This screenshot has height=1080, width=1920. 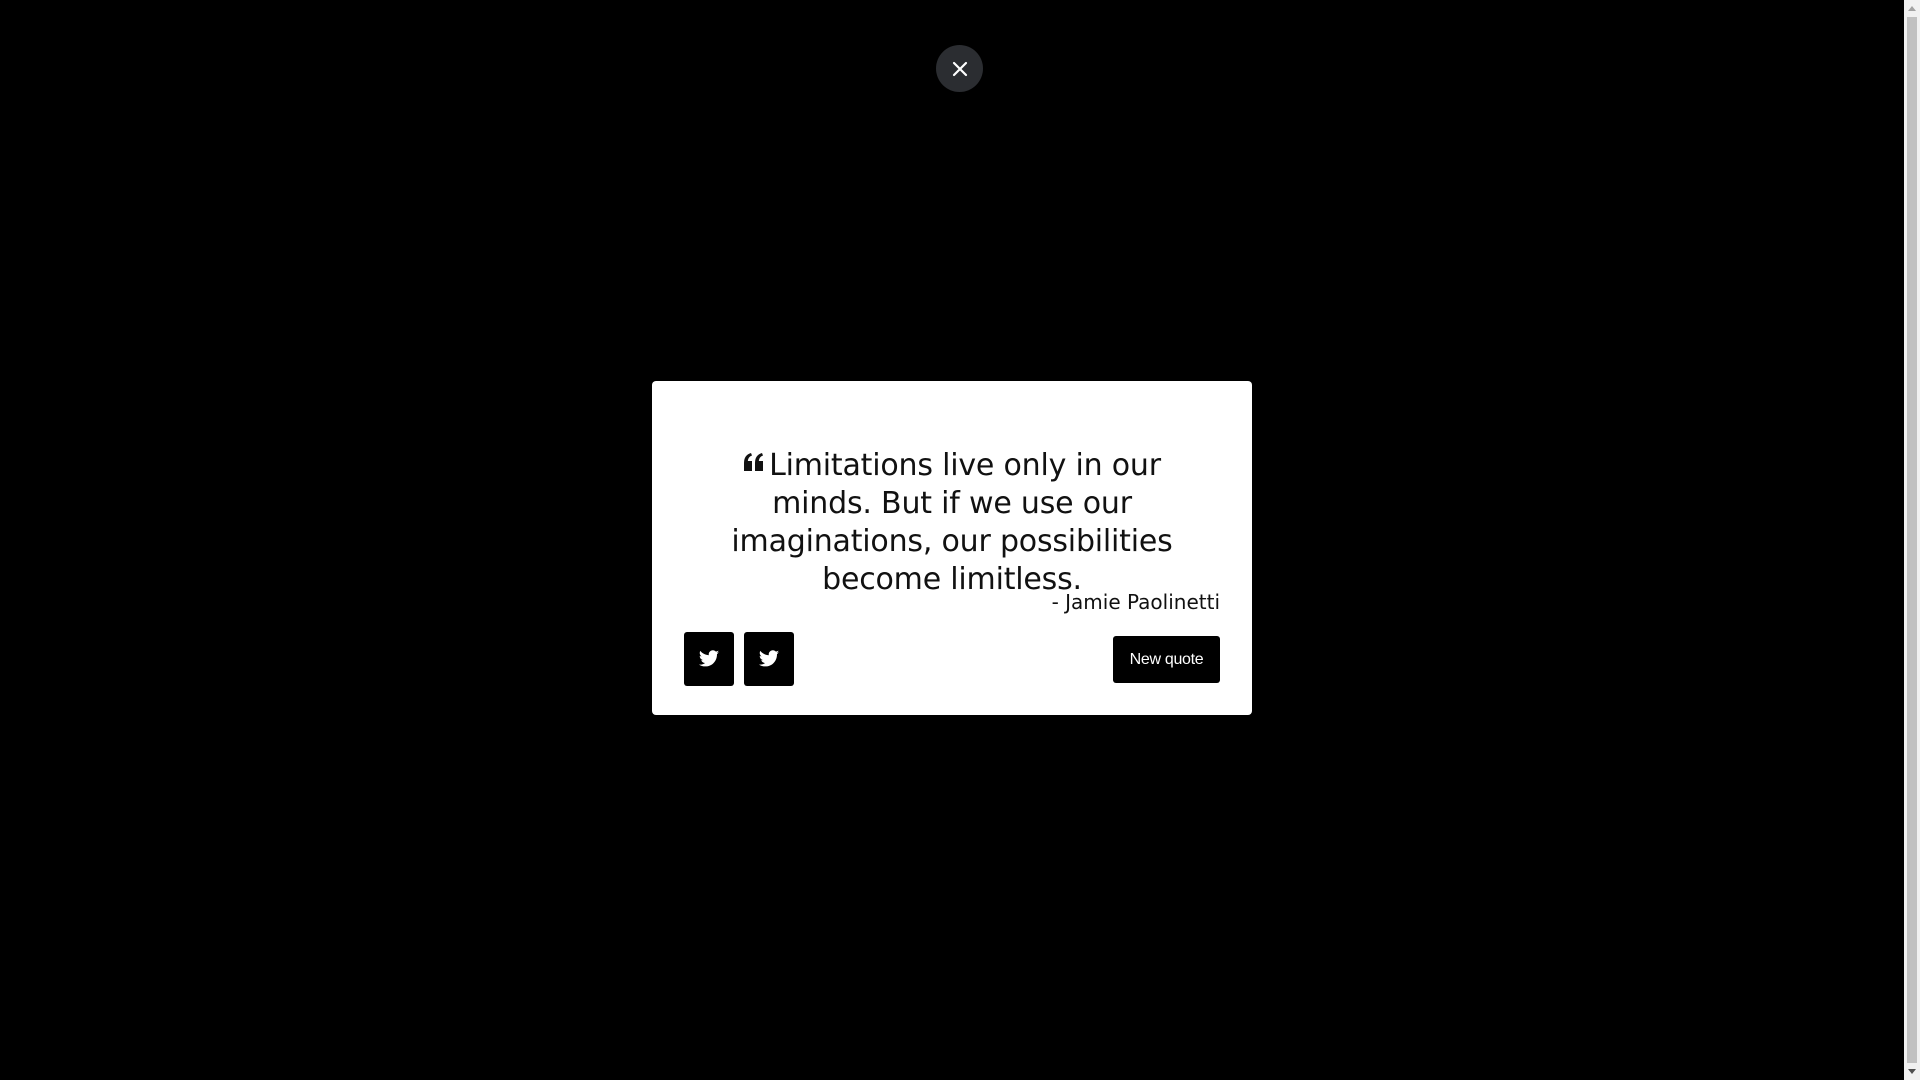 I want to click on scroll-up-arrow-icon, so click(x=1912, y=8).